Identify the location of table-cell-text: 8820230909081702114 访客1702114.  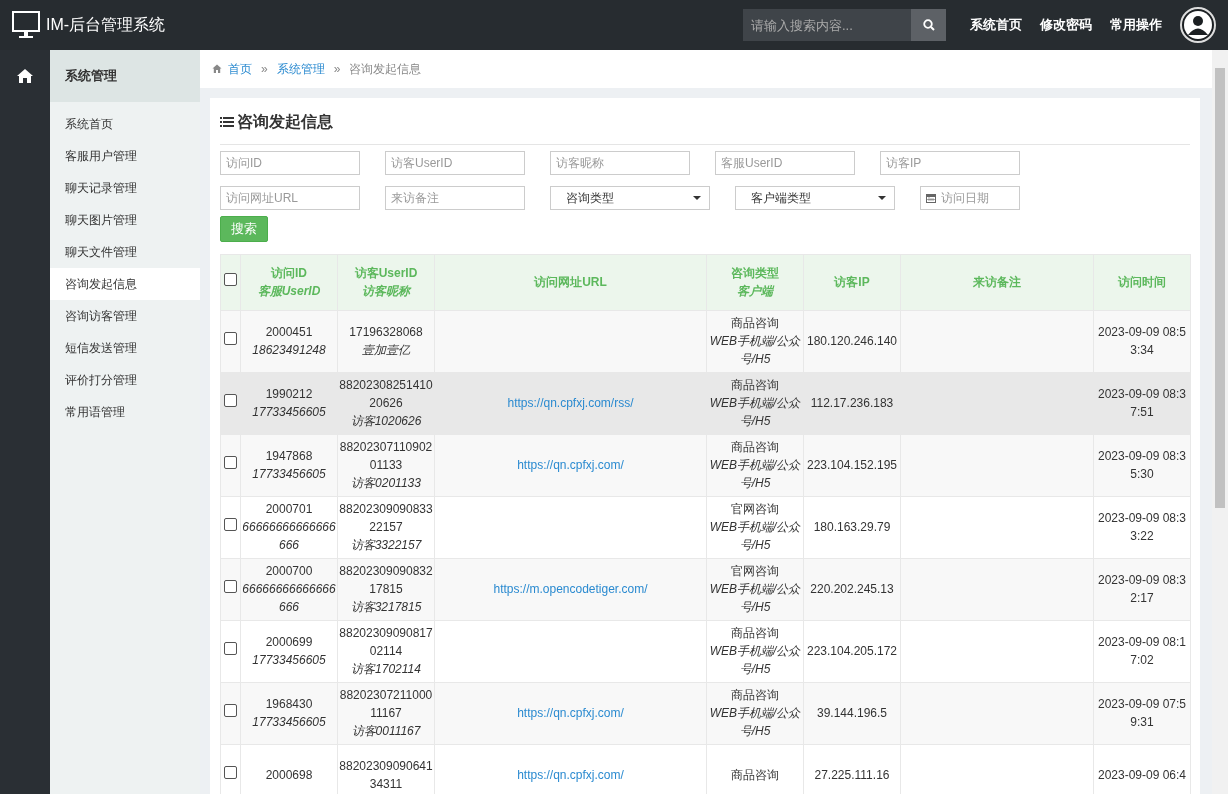
(386, 651).